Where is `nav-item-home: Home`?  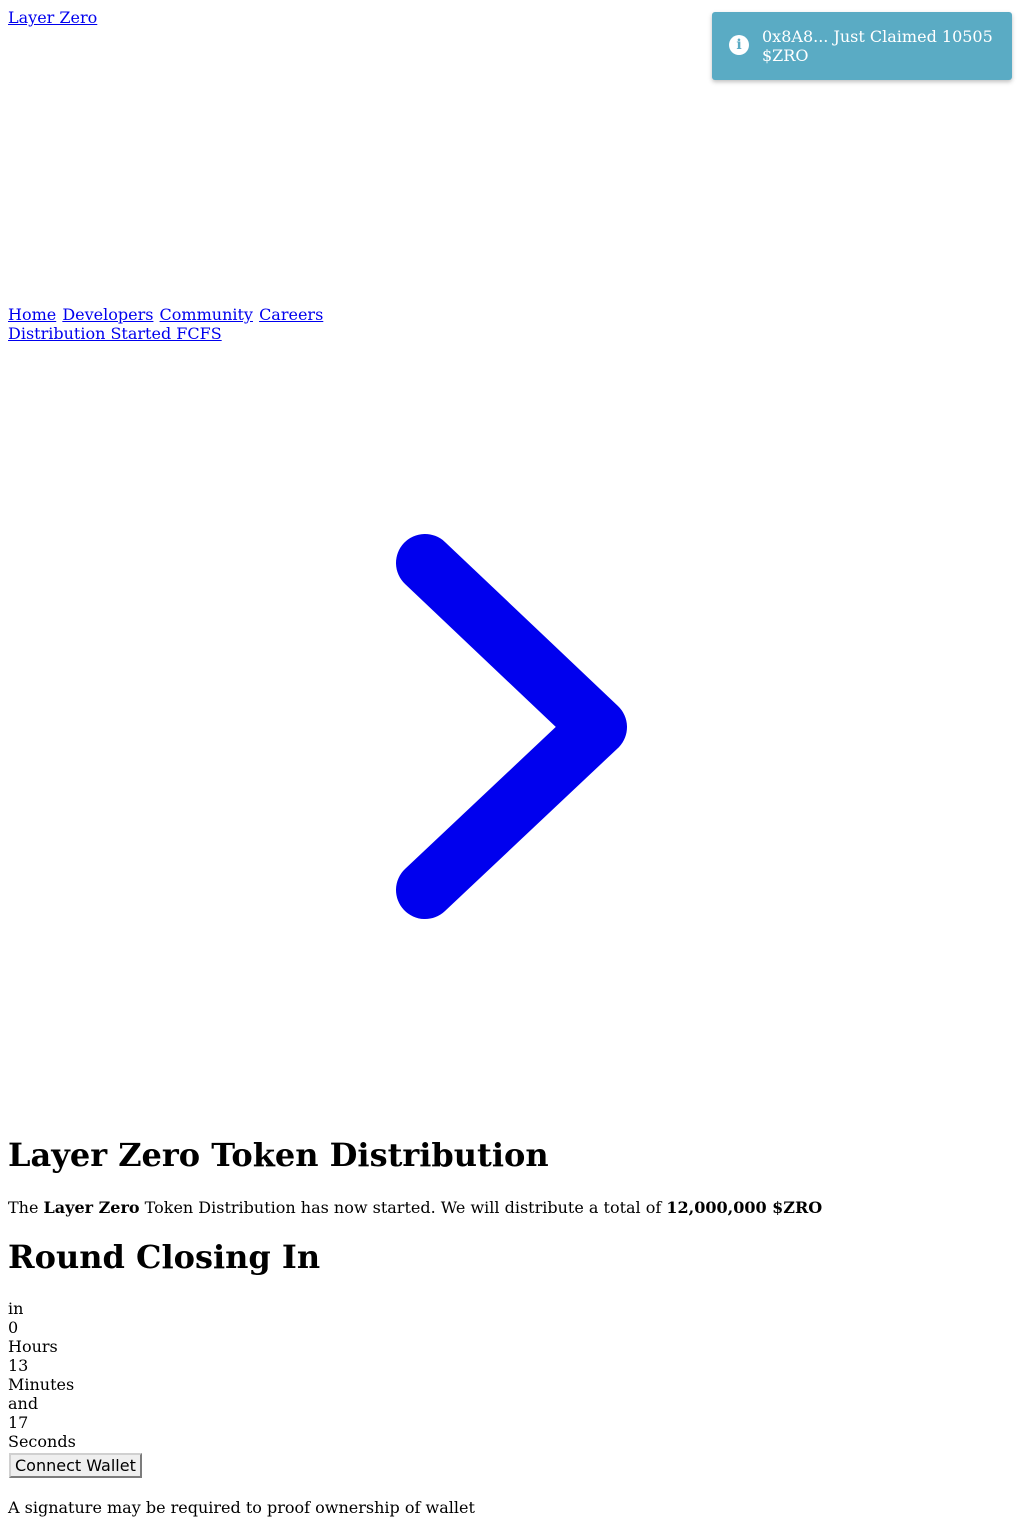
nav-item-home: Home is located at coordinates (32, 314).